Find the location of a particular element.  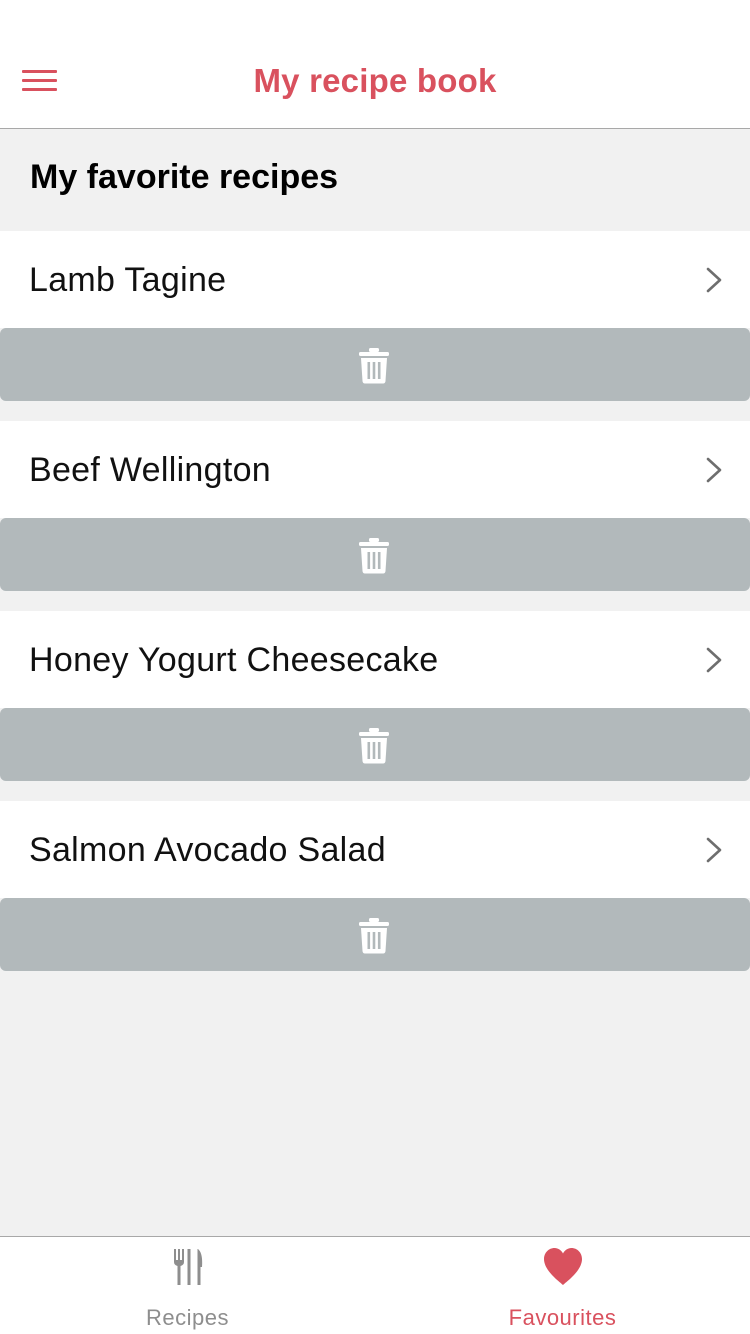

recipe-row: Beef Wellington is located at coordinates (375, 469).